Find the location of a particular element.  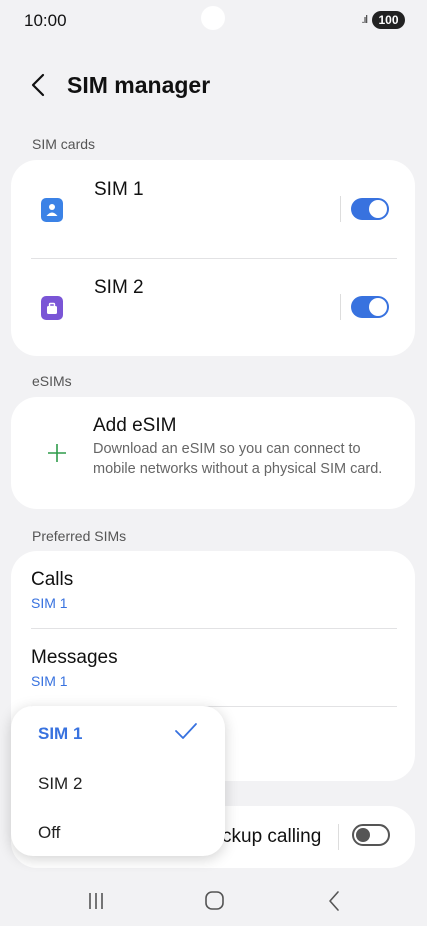

sim-1-icon is located at coordinates (52, 210).